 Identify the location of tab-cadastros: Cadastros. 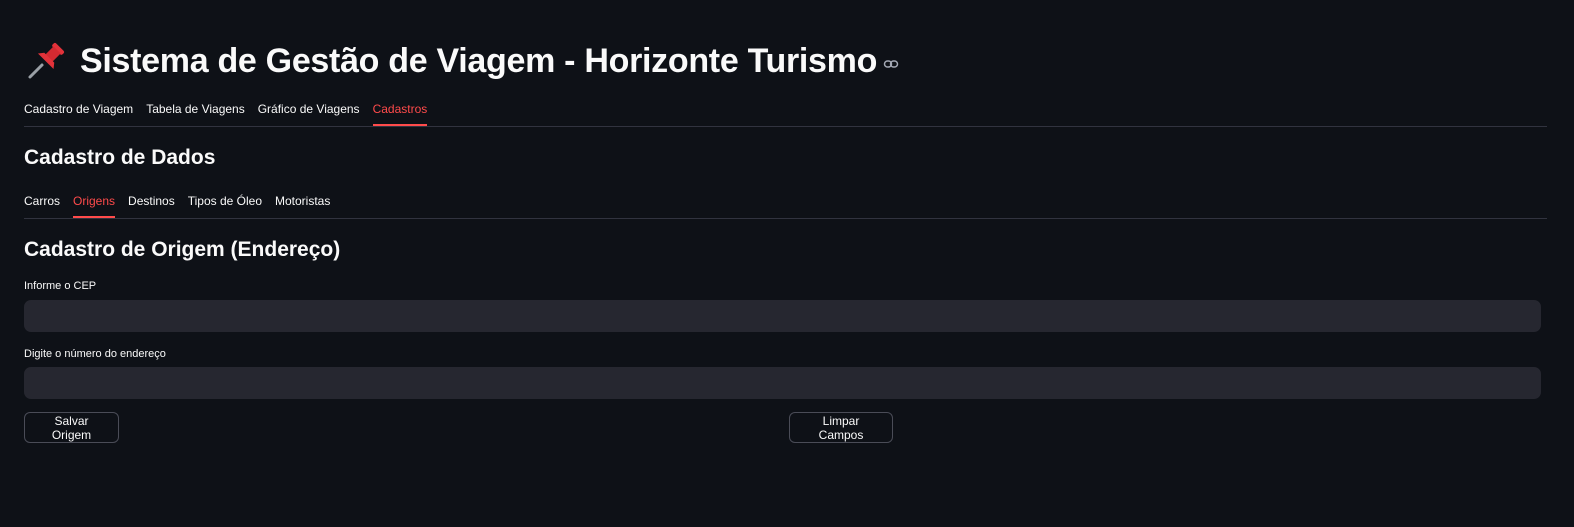
(400, 113).